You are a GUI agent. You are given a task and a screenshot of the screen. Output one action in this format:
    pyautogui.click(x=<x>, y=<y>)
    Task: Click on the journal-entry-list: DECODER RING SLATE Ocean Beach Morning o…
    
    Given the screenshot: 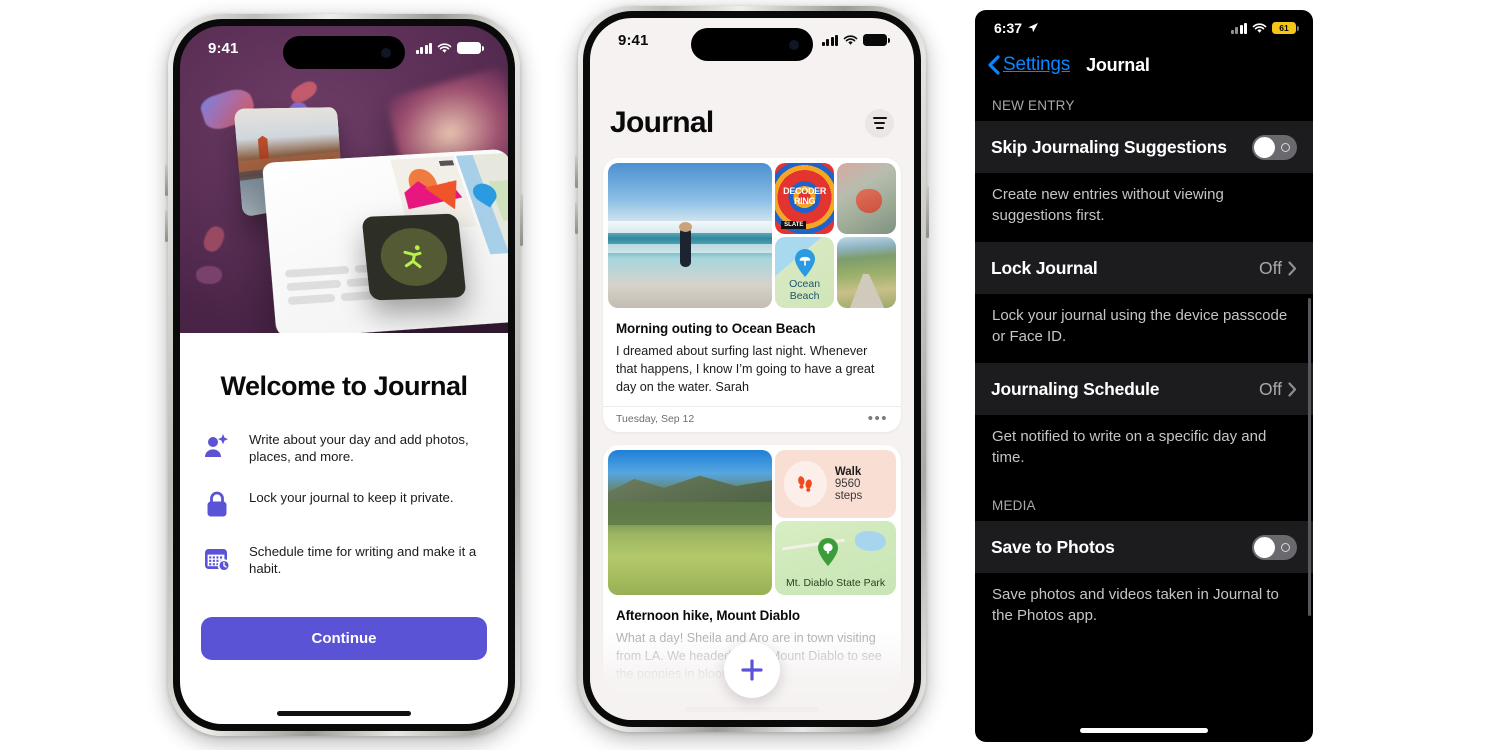 What is the action you would take?
    pyautogui.click(x=752, y=439)
    